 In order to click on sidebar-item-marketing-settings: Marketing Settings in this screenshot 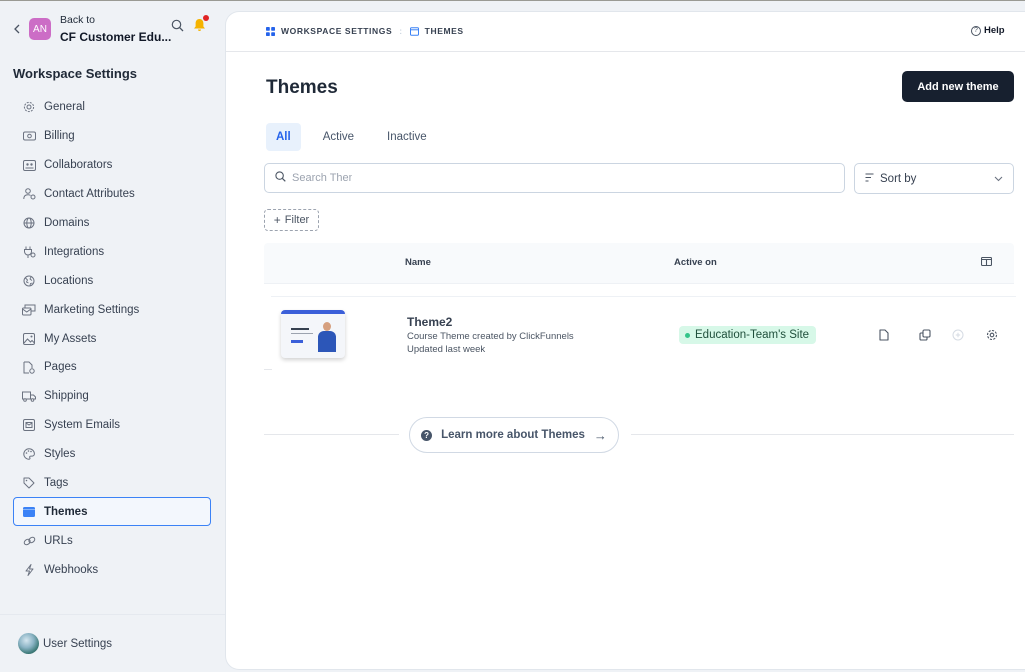, I will do `click(112, 309)`.